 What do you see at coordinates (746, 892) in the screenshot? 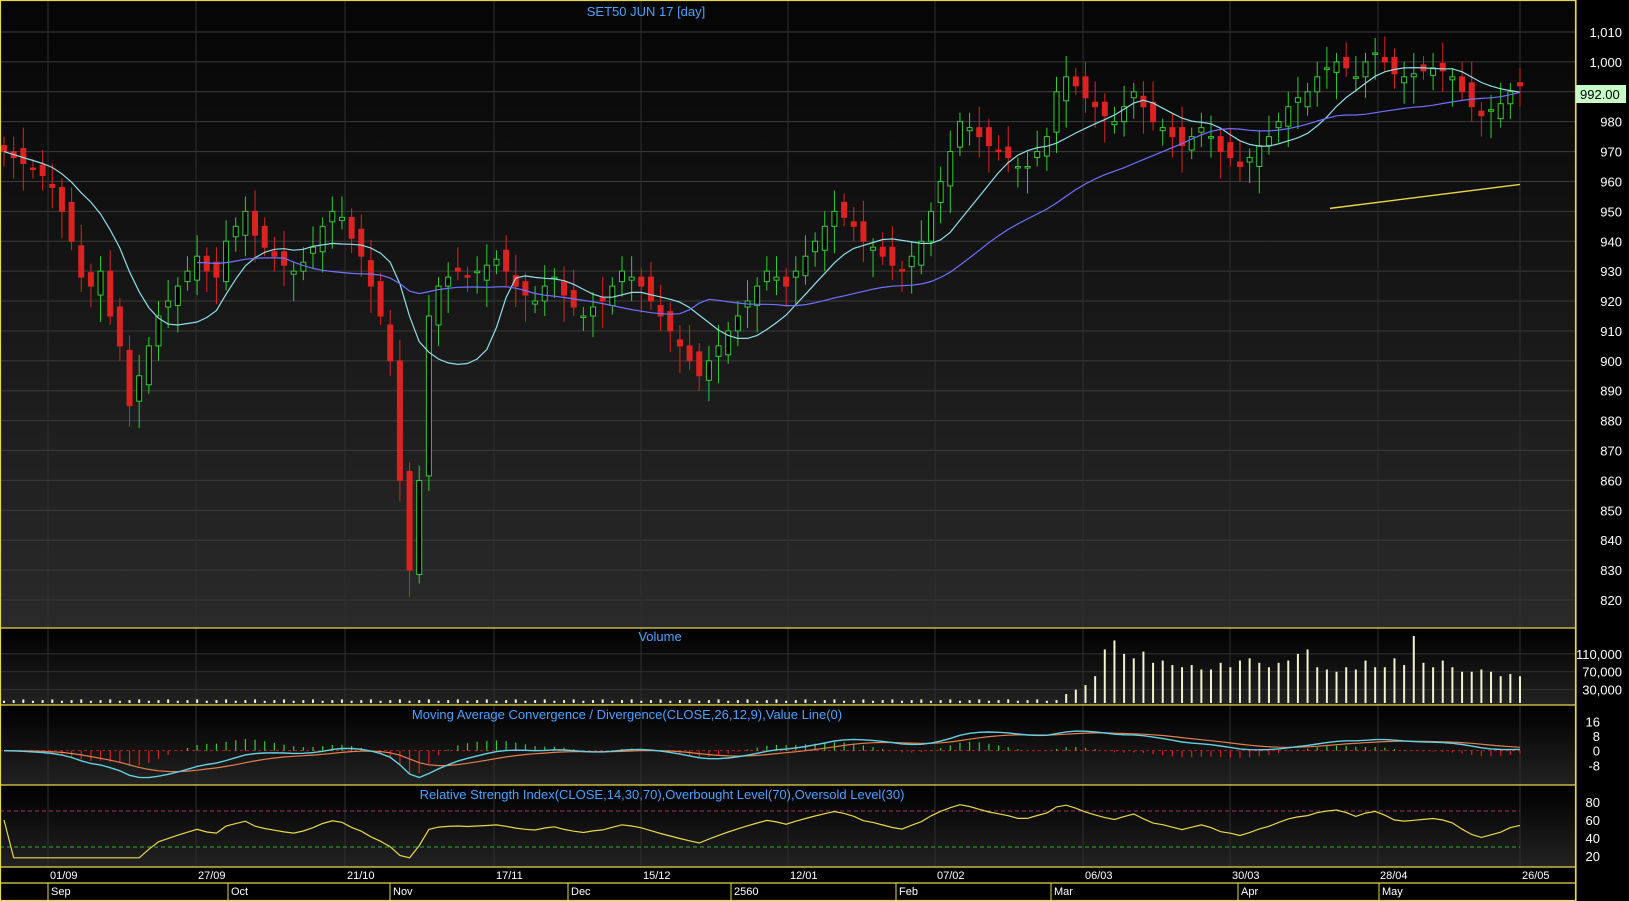
I see `x-month-label: 2560` at bounding box center [746, 892].